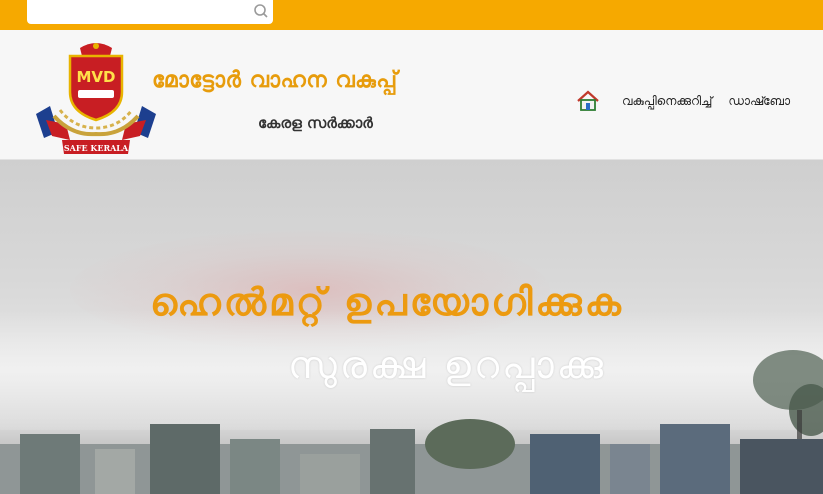 The width and height of the screenshot is (823, 494). Describe the element at coordinates (261, 11) in the screenshot. I see `search-icon` at that location.